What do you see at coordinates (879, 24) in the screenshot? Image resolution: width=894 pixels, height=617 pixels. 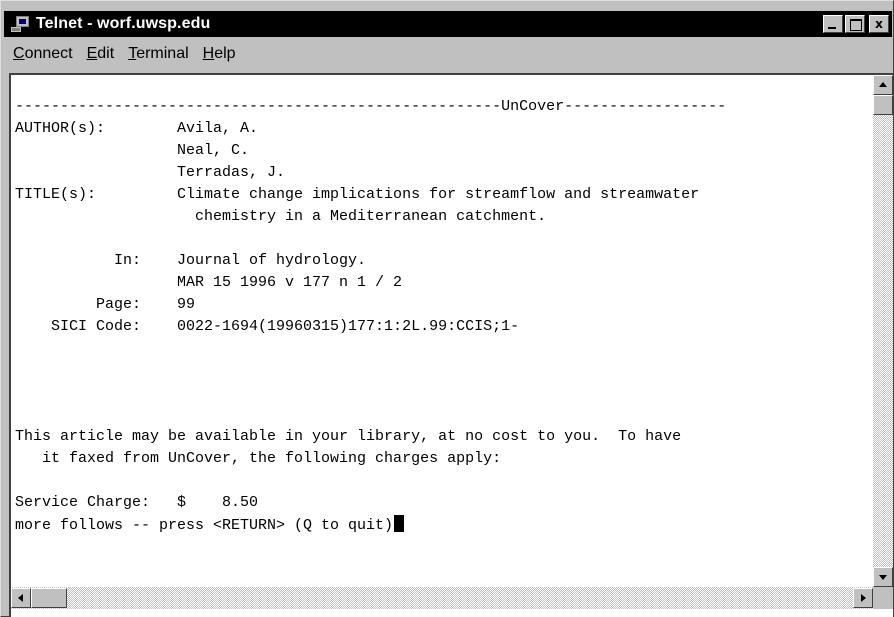 I see `close-button: x` at bounding box center [879, 24].